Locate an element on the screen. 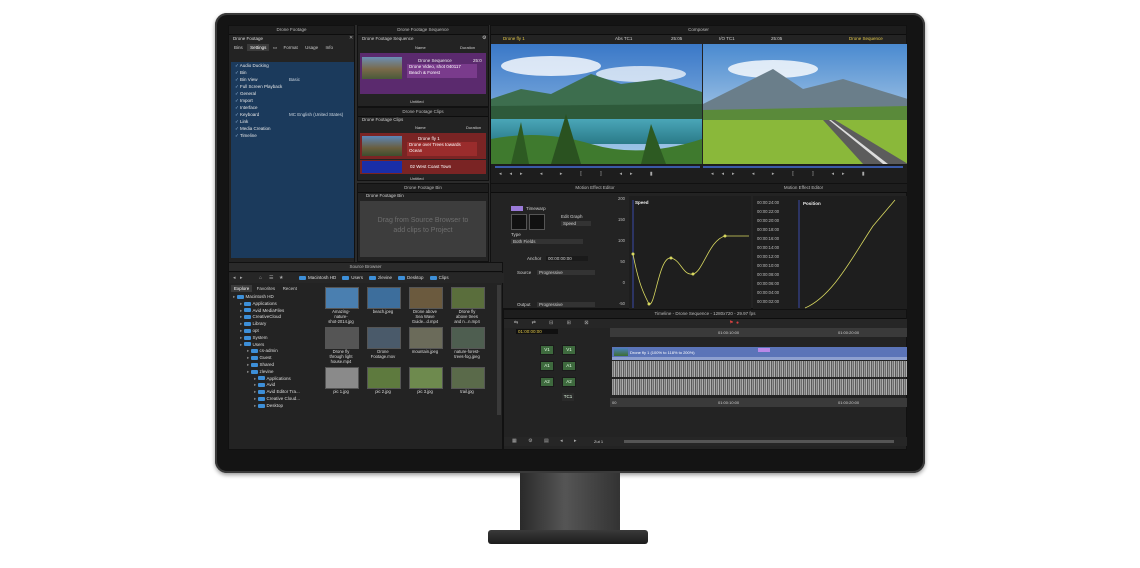  audio-waveform-a1 is located at coordinates (759, 369).